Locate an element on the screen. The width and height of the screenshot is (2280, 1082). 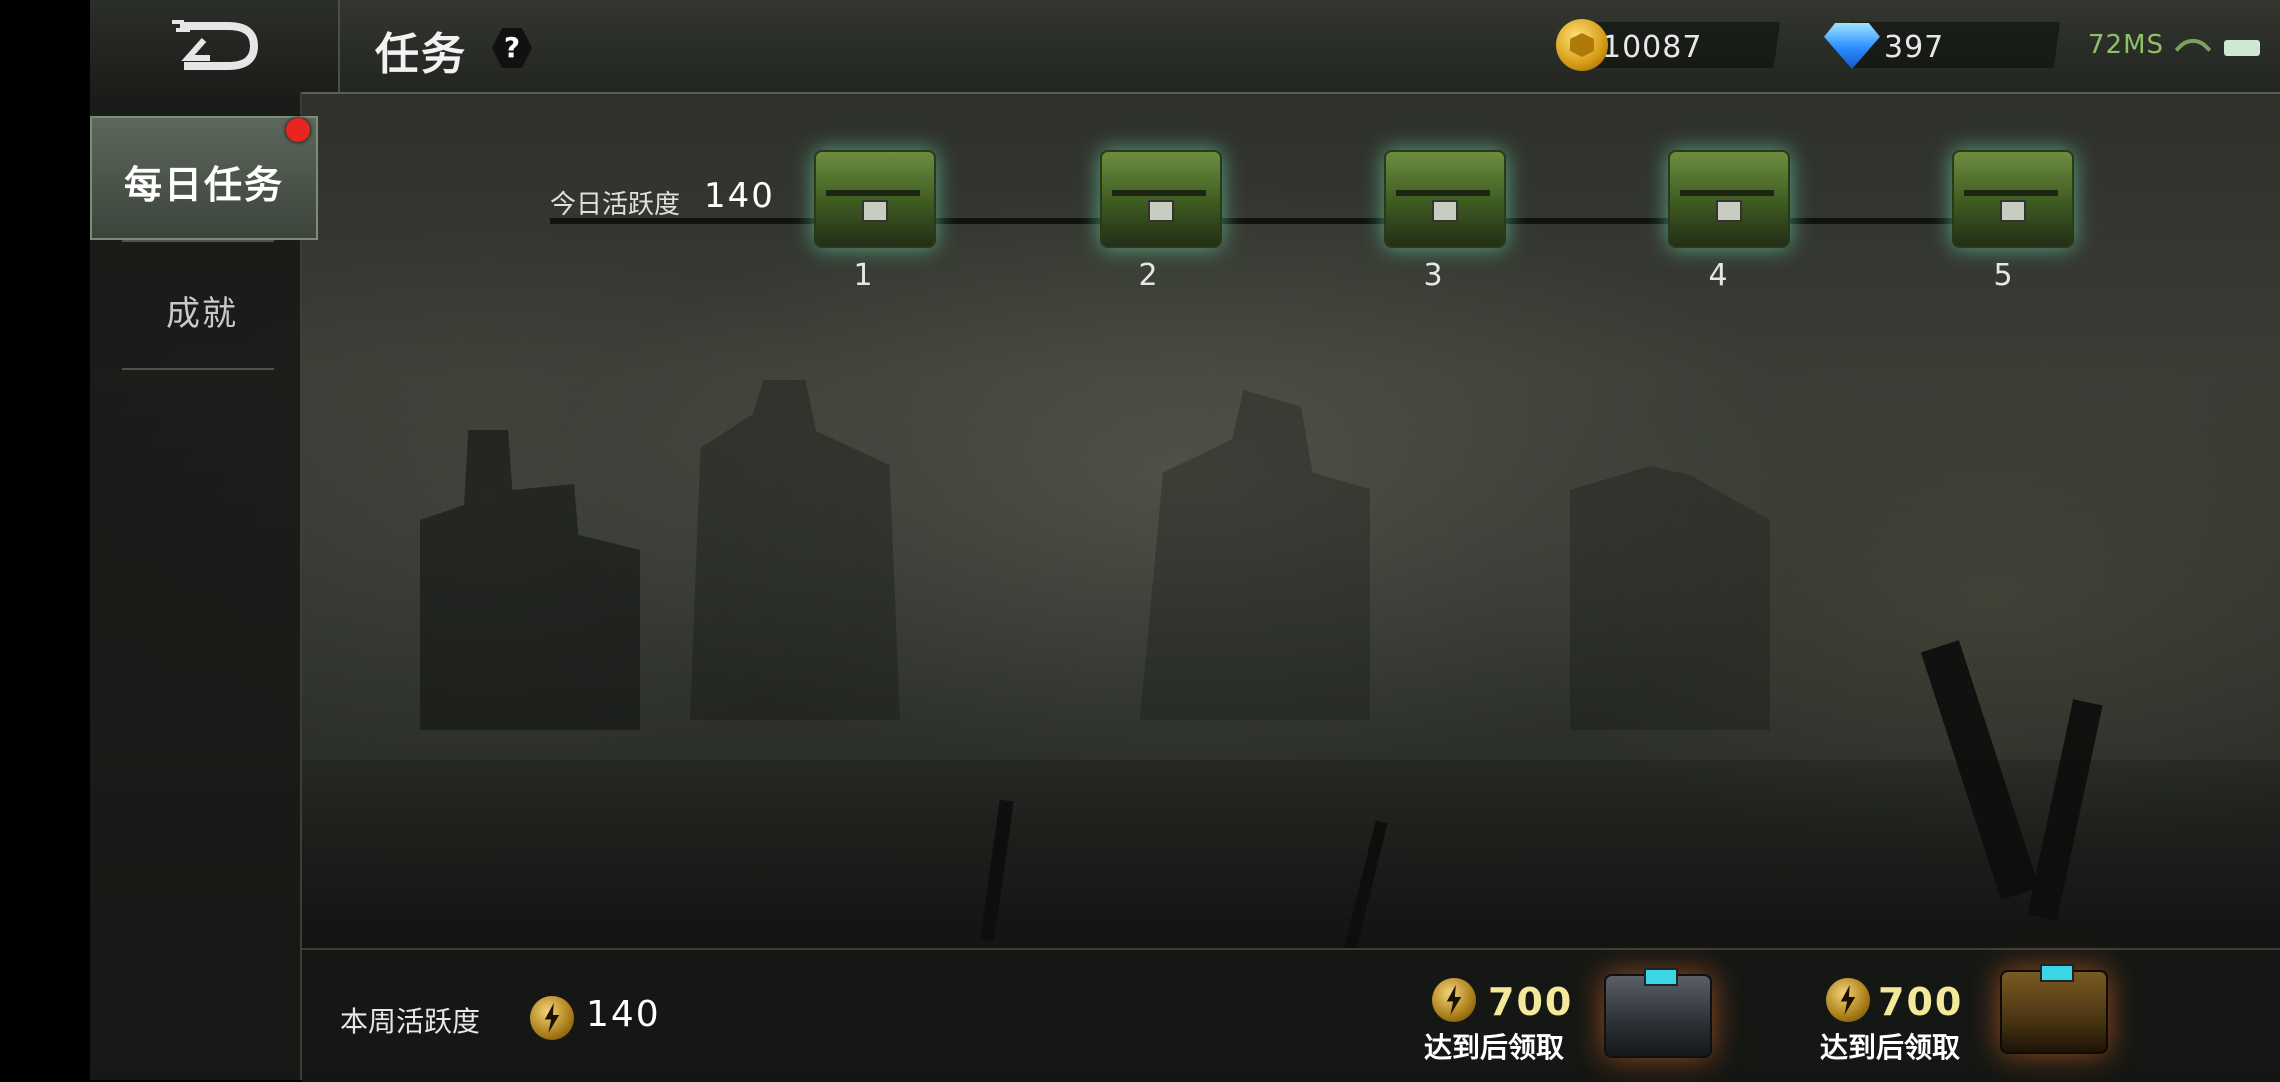
screen-edge is located at coordinates (45, 540).